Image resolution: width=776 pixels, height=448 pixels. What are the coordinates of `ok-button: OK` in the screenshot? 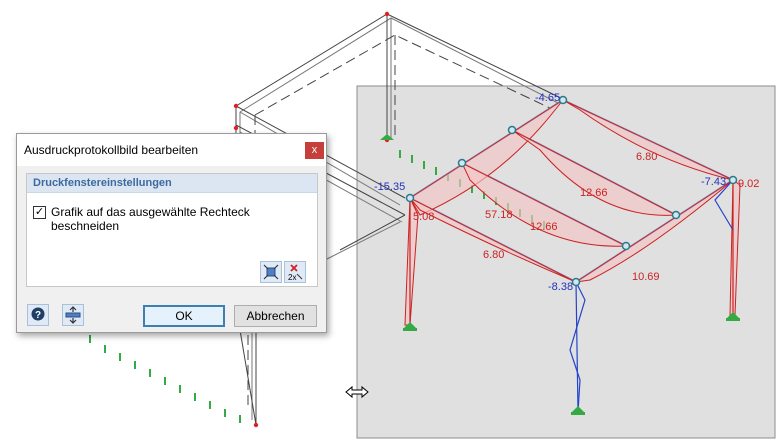 It's located at (184, 316).